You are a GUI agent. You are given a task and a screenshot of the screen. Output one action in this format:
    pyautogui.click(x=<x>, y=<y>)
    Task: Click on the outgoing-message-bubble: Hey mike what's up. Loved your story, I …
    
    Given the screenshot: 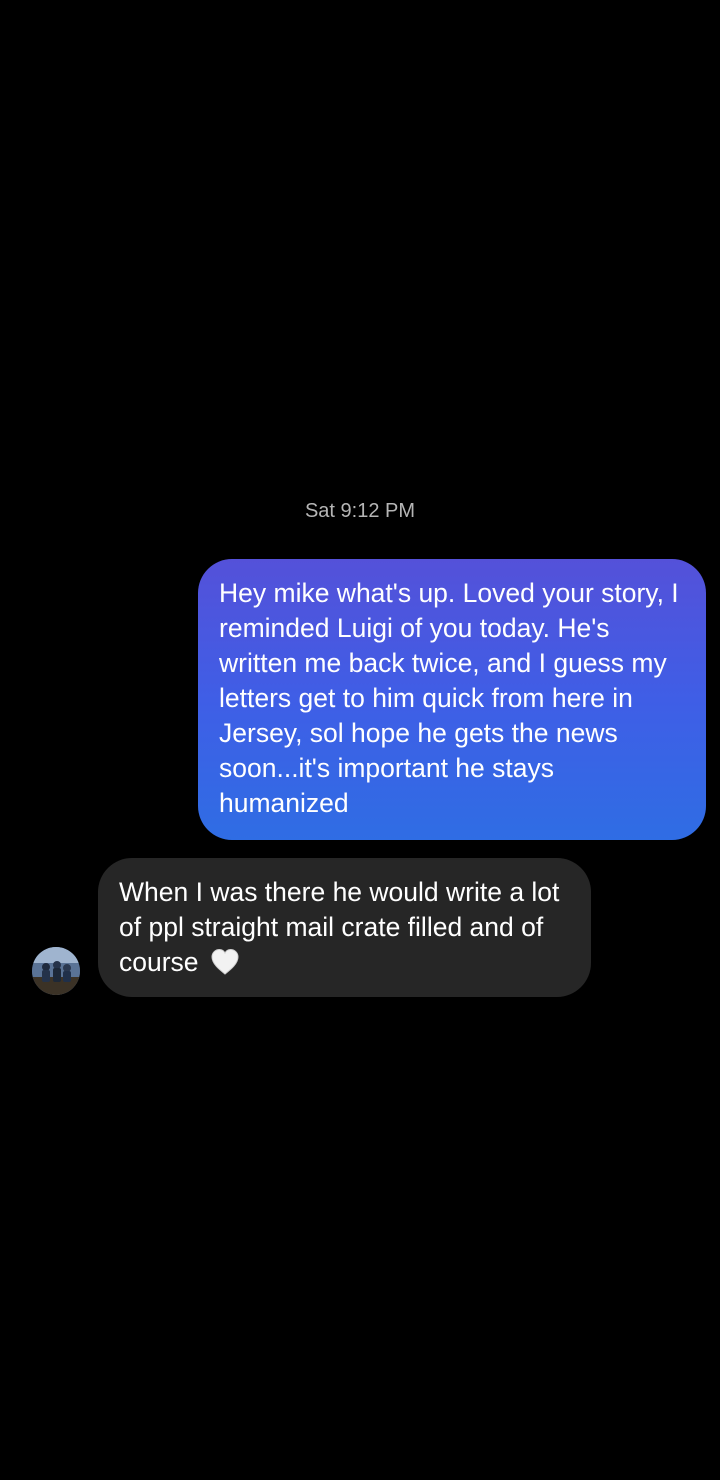 What is the action you would take?
    pyautogui.click(x=452, y=699)
    